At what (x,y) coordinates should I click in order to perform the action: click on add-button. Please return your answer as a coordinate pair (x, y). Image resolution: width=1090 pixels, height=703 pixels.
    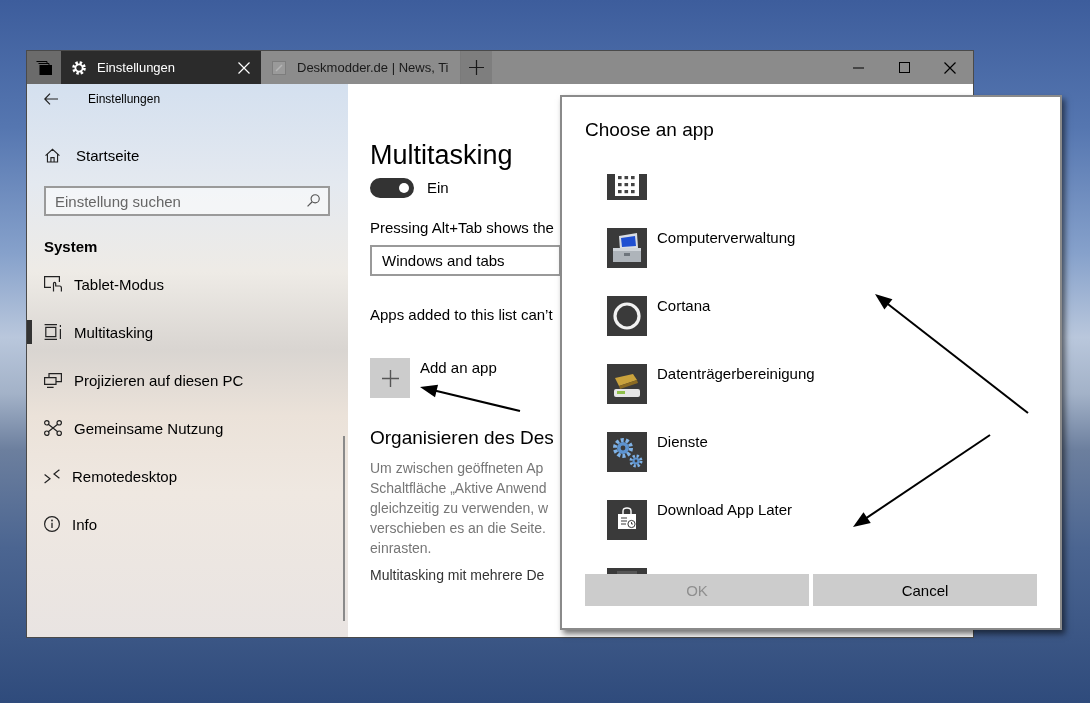
    Looking at the image, I should click on (390, 378).